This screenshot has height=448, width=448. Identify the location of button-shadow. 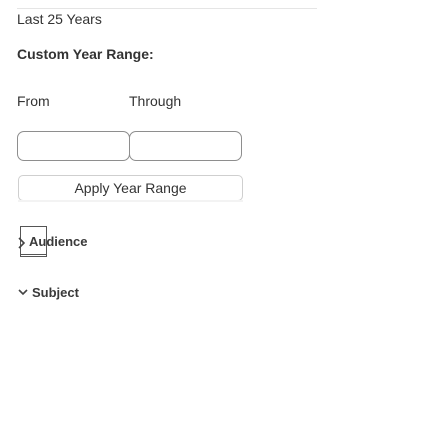
(130, 201).